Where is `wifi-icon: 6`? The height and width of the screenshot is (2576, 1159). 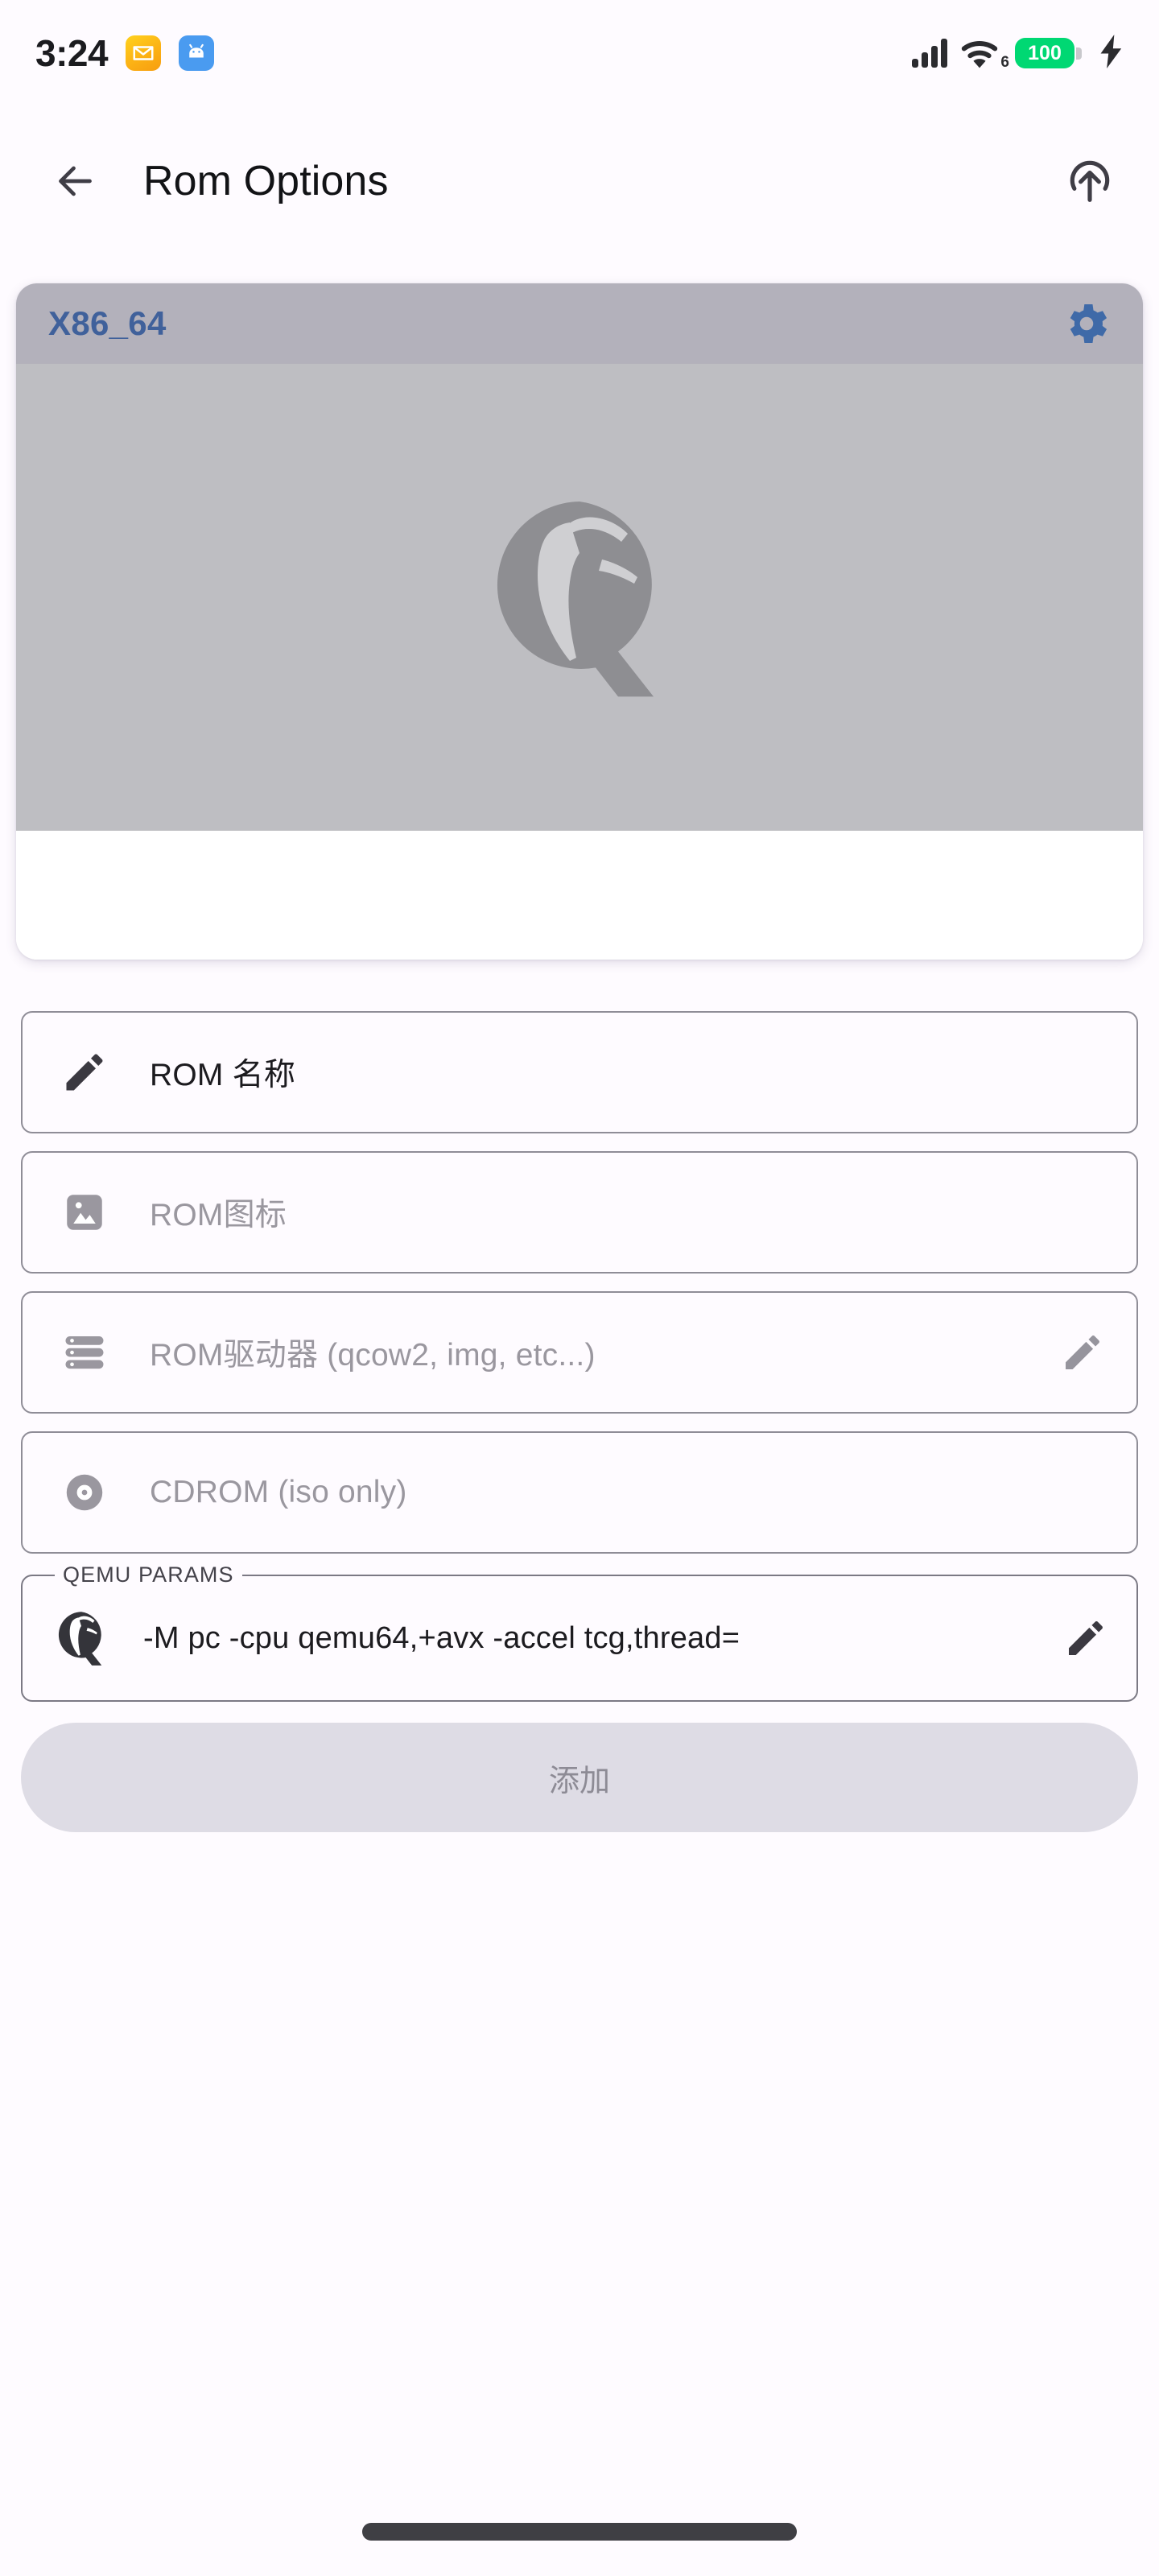 wifi-icon: 6 is located at coordinates (984, 54).